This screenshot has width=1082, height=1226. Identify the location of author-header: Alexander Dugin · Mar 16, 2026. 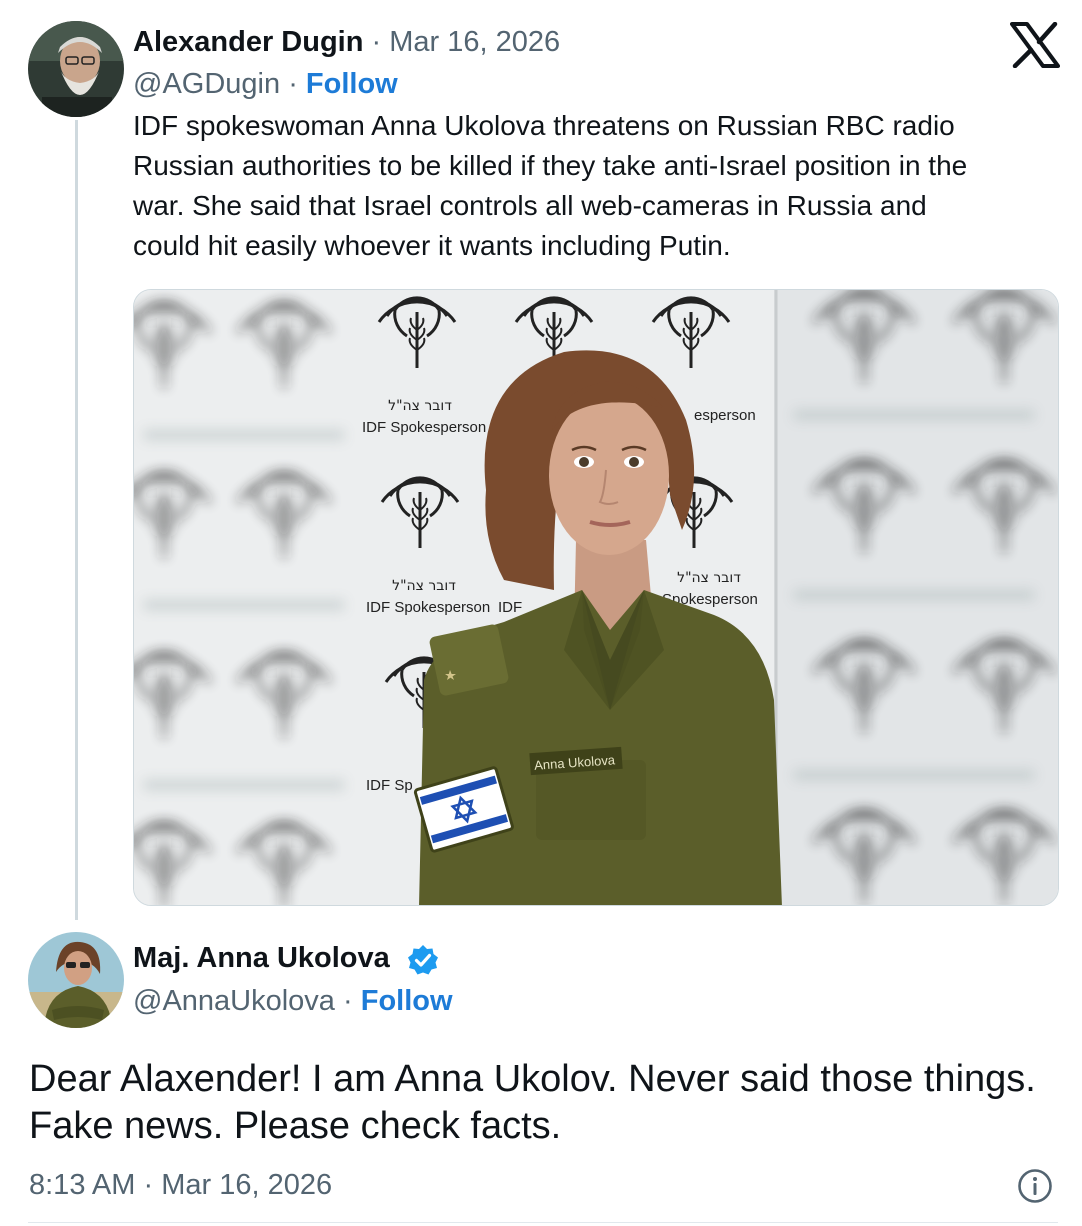
(346, 42).